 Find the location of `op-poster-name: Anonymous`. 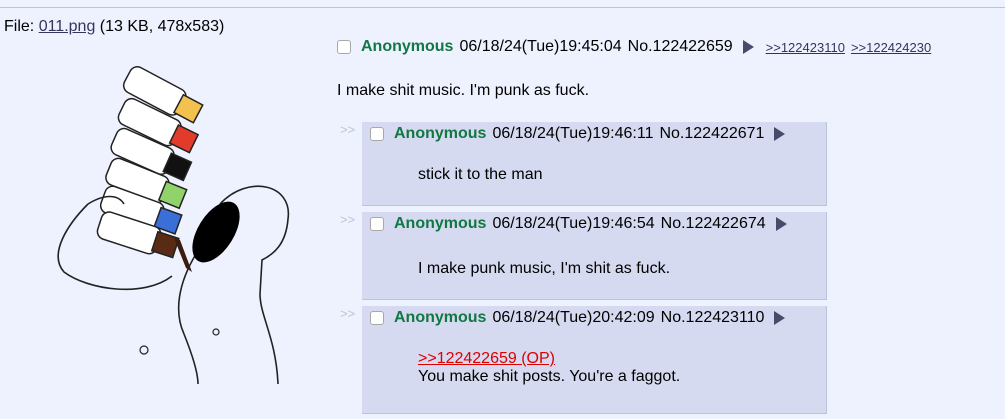

op-poster-name: Anonymous is located at coordinates (407, 46).